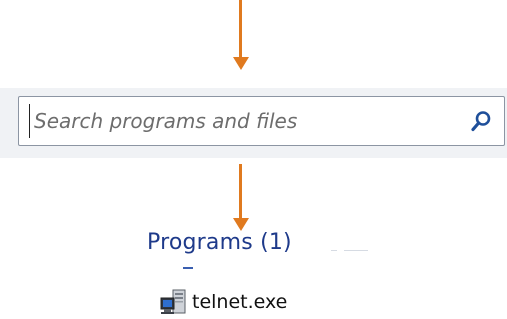  What do you see at coordinates (481, 121) in the screenshot?
I see `search-icon` at bounding box center [481, 121].